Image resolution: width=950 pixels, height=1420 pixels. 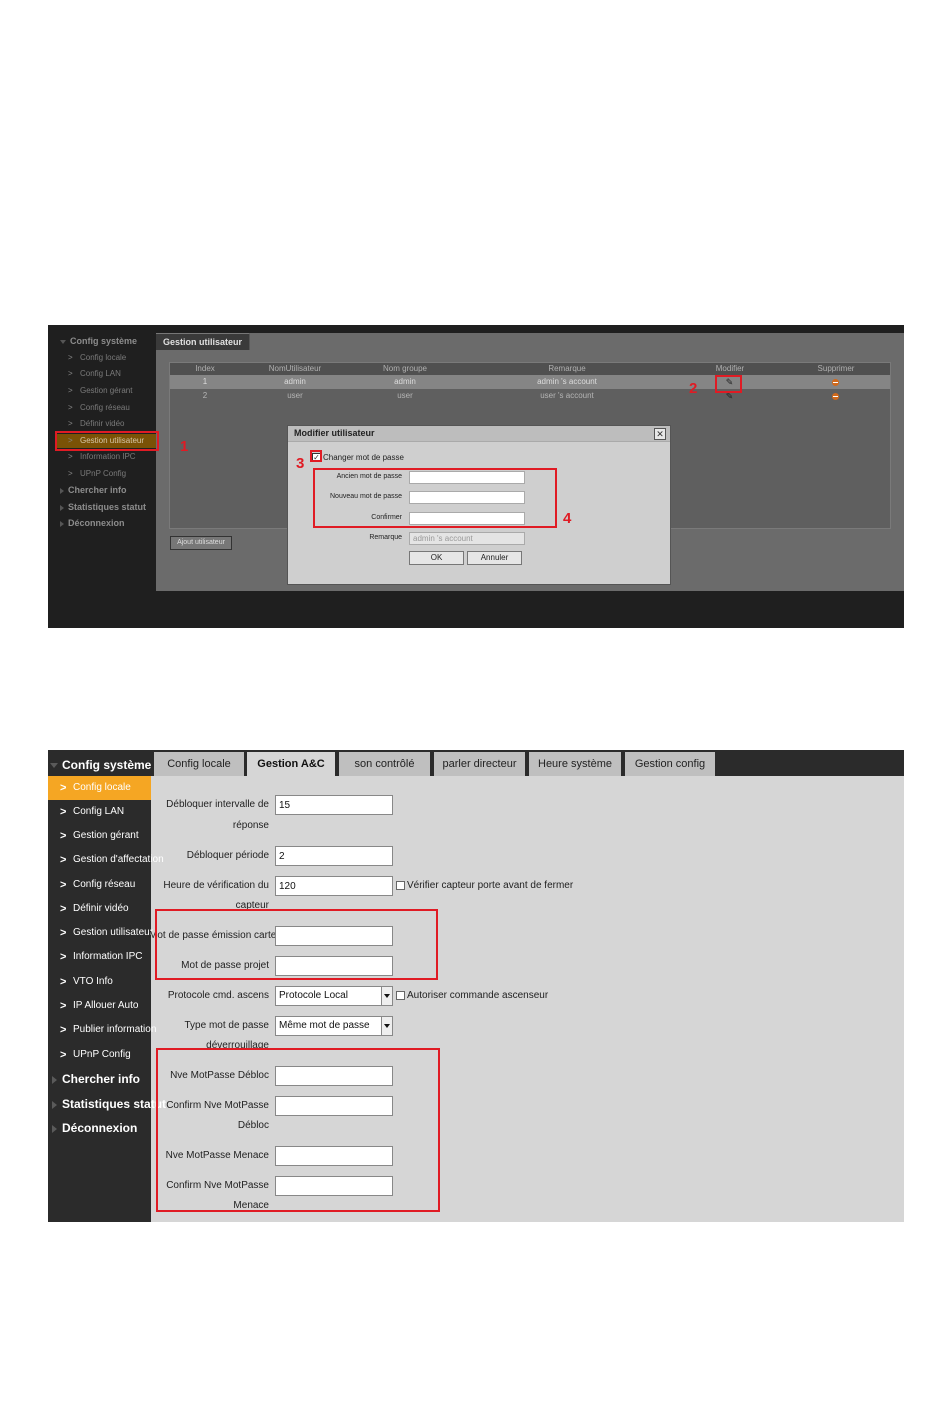 I want to click on sidebar-item-vto-info: > VTO Info, so click(x=99, y=982).